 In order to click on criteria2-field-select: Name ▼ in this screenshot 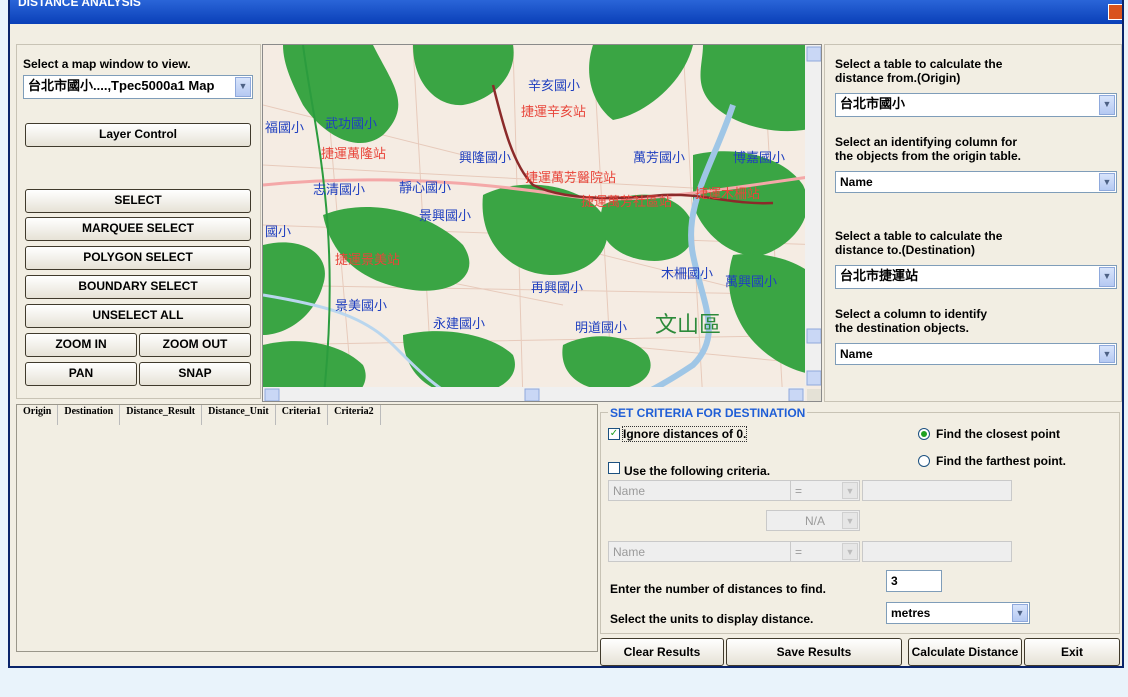, I will do `click(708, 551)`.